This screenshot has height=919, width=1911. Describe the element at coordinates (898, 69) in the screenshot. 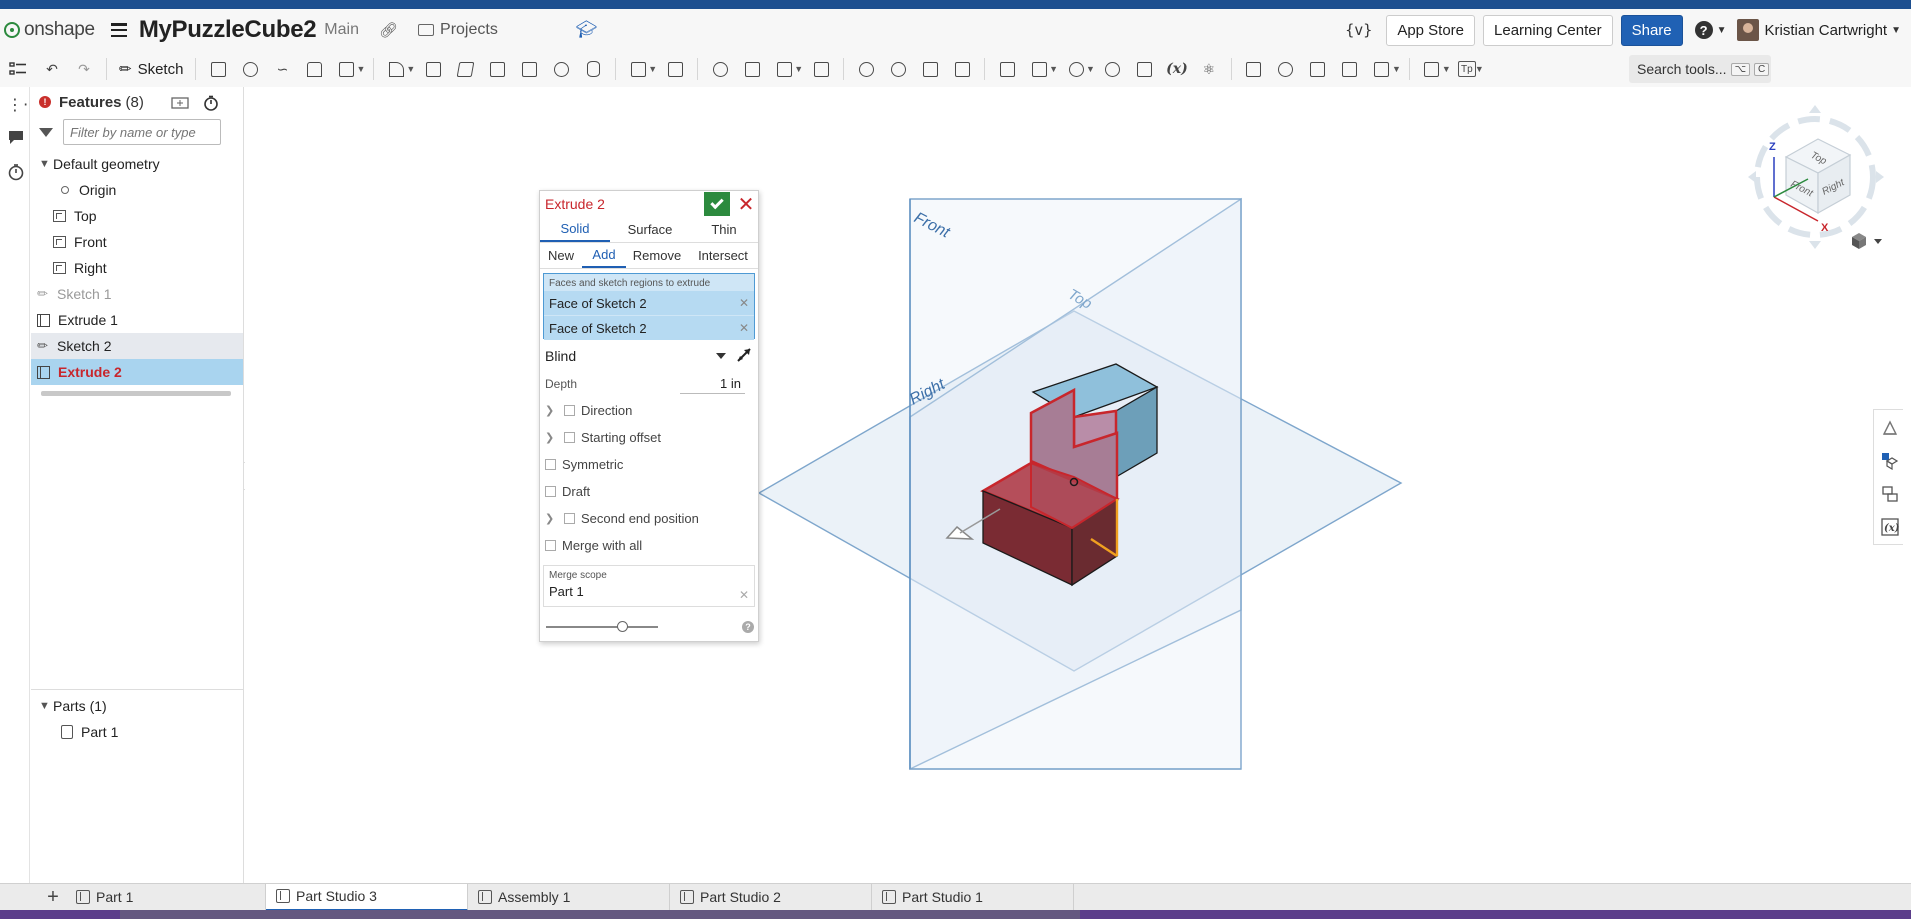

I see `delete-face-icon` at that location.